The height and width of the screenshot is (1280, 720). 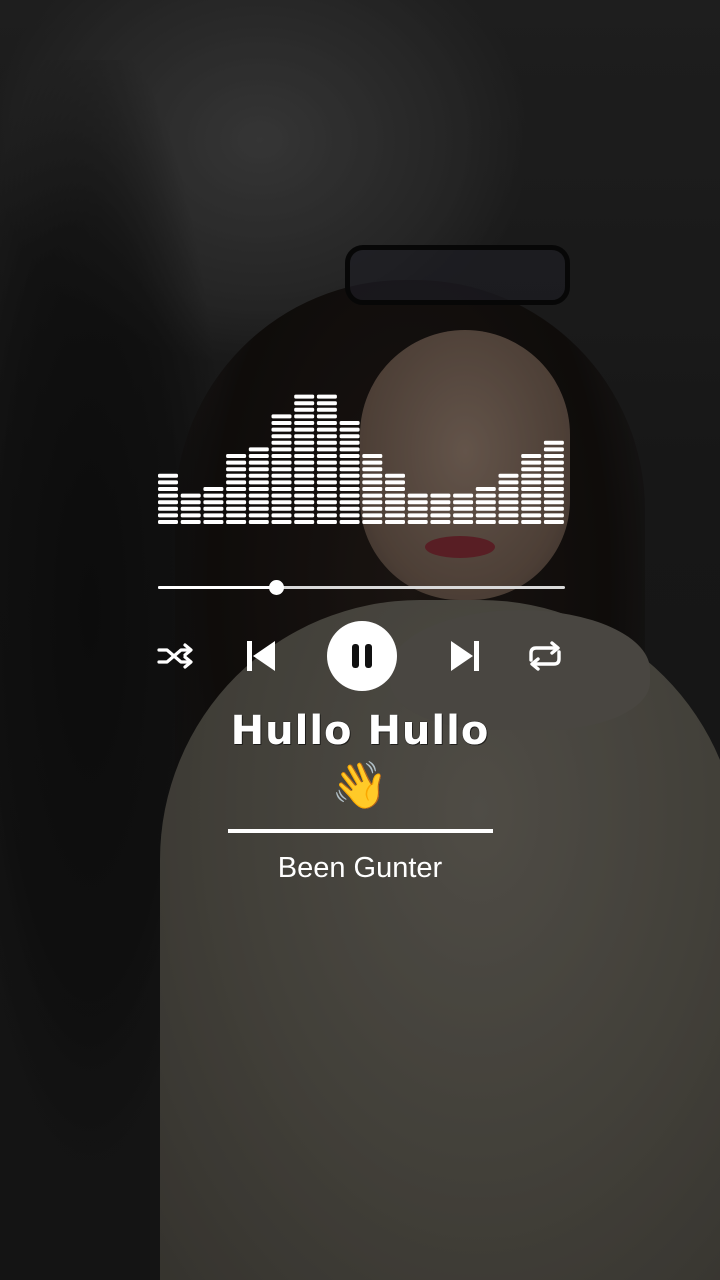 I want to click on artist-name: Been Gunter, so click(x=360, y=868).